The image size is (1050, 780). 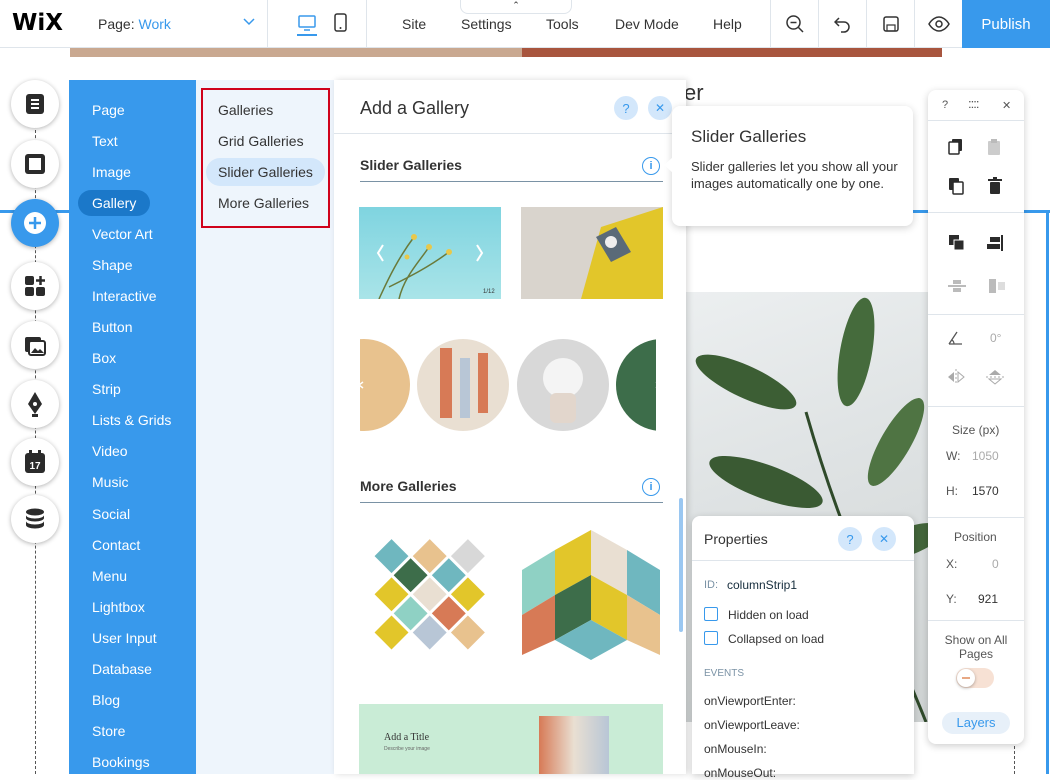 I want to click on collapse-topbar-handle: ⌃, so click(x=516, y=7).